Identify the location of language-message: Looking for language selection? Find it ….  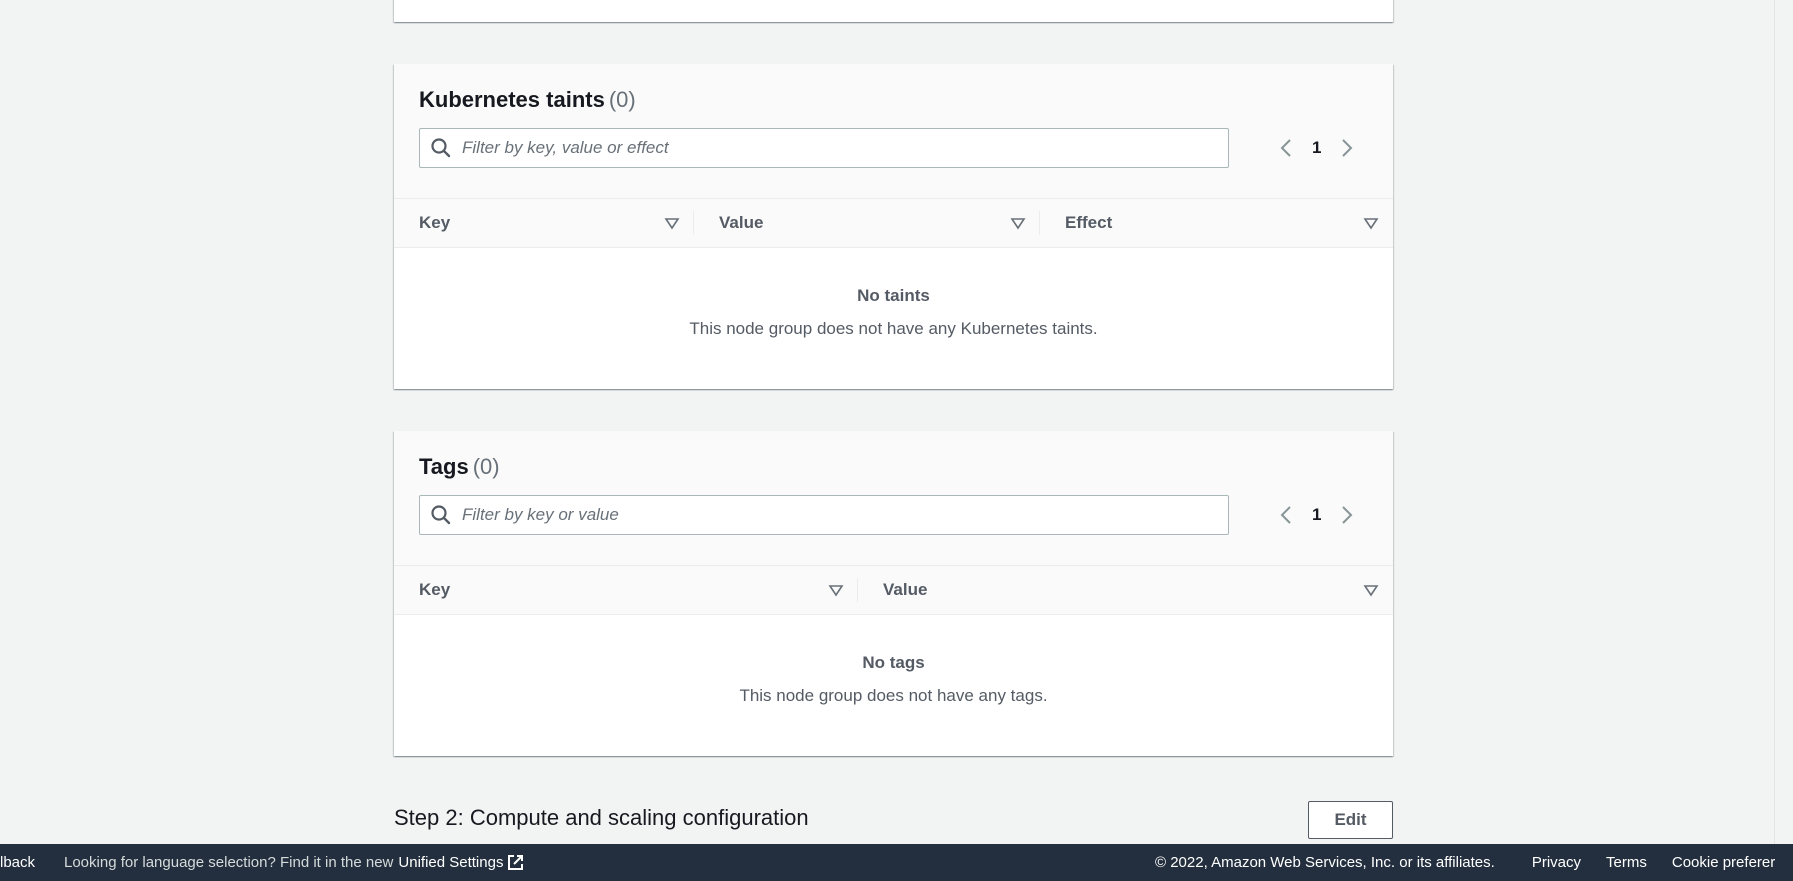
(294, 862).